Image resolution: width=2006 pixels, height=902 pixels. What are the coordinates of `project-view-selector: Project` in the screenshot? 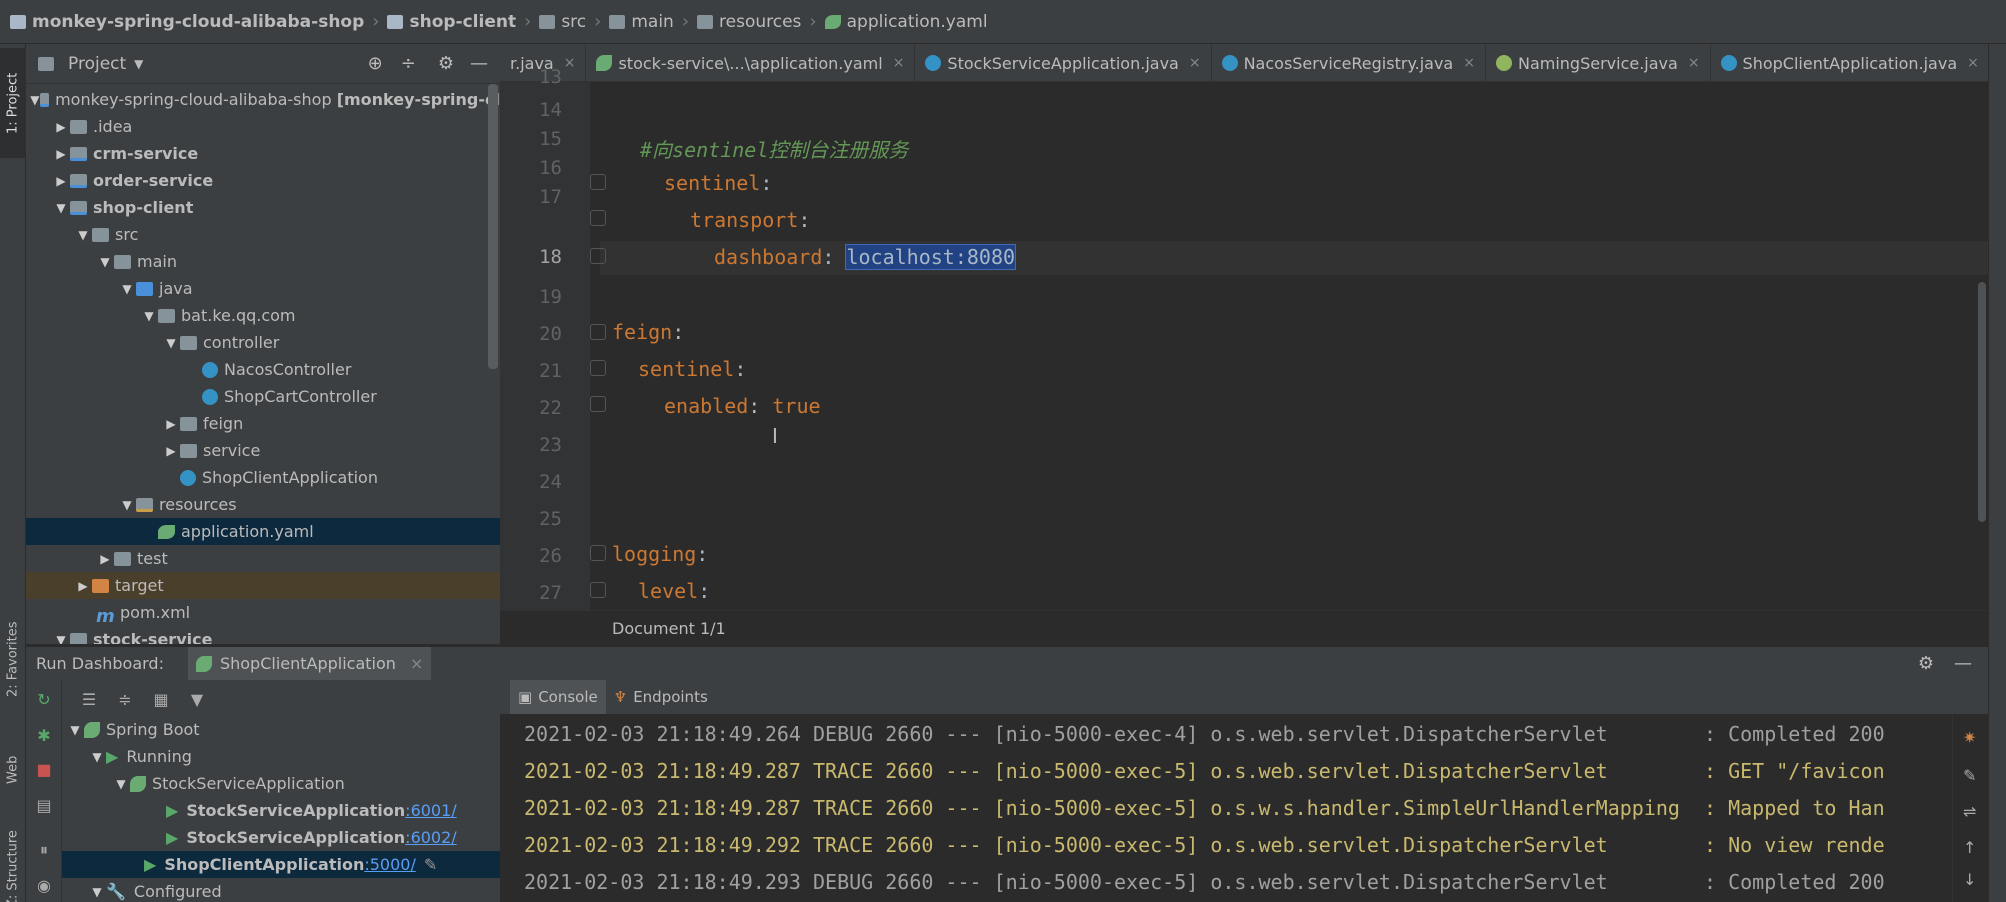 It's located at (97, 64).